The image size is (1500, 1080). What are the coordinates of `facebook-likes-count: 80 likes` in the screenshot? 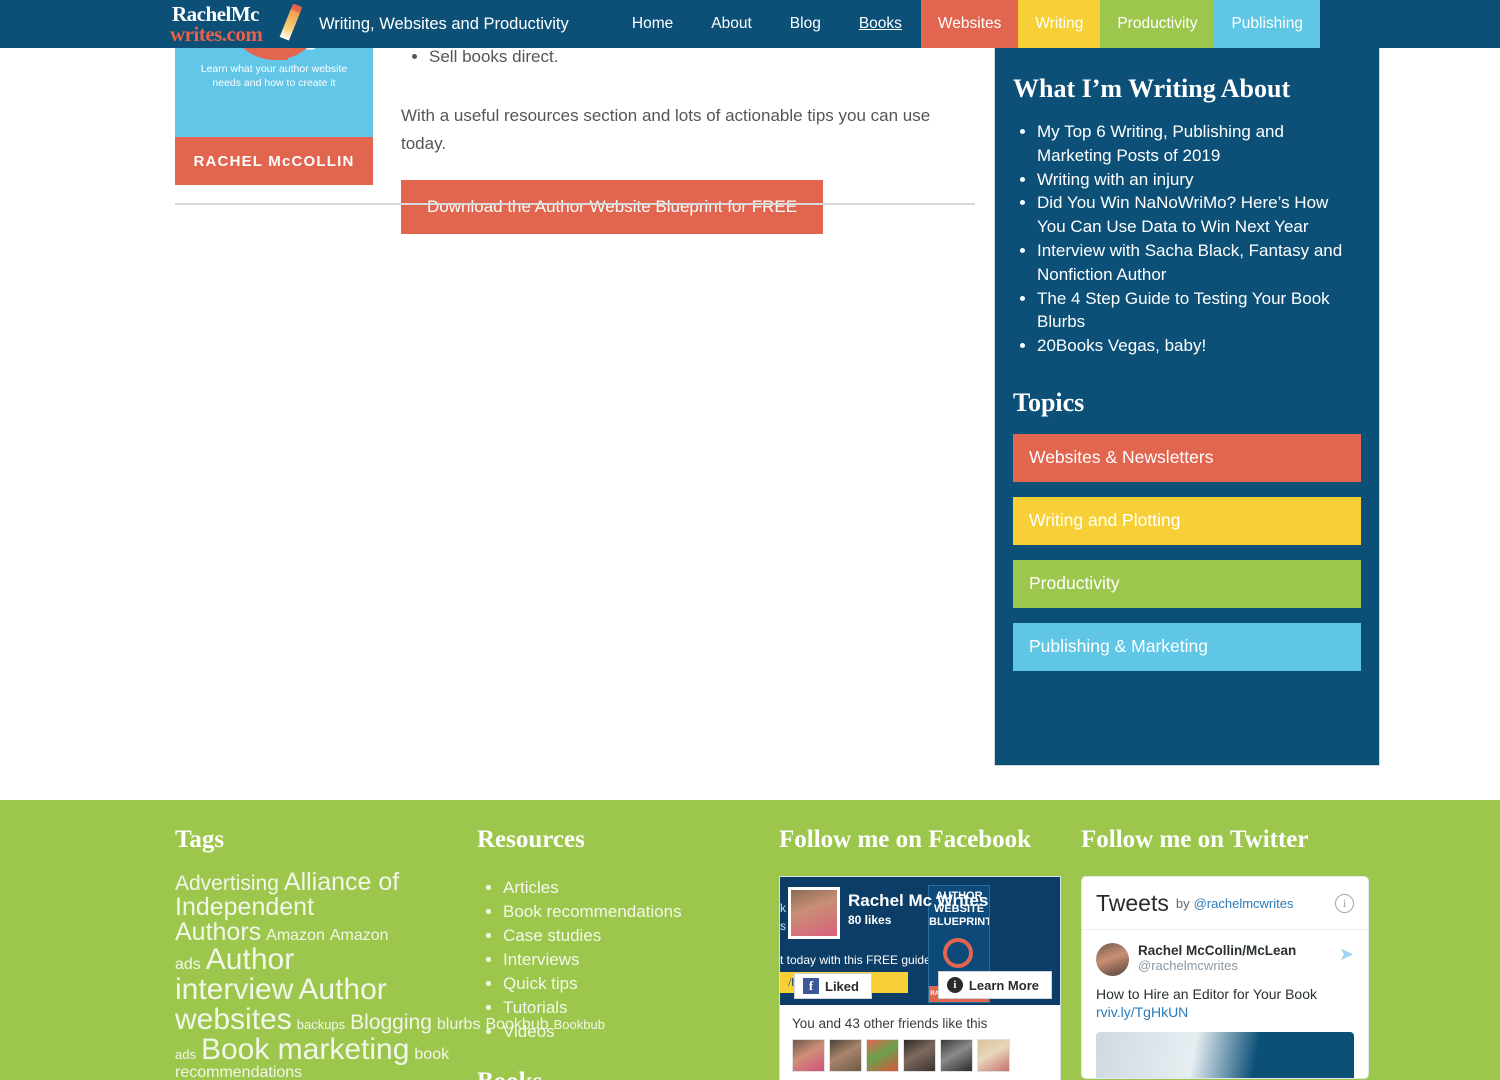 It's located at (870, 920).